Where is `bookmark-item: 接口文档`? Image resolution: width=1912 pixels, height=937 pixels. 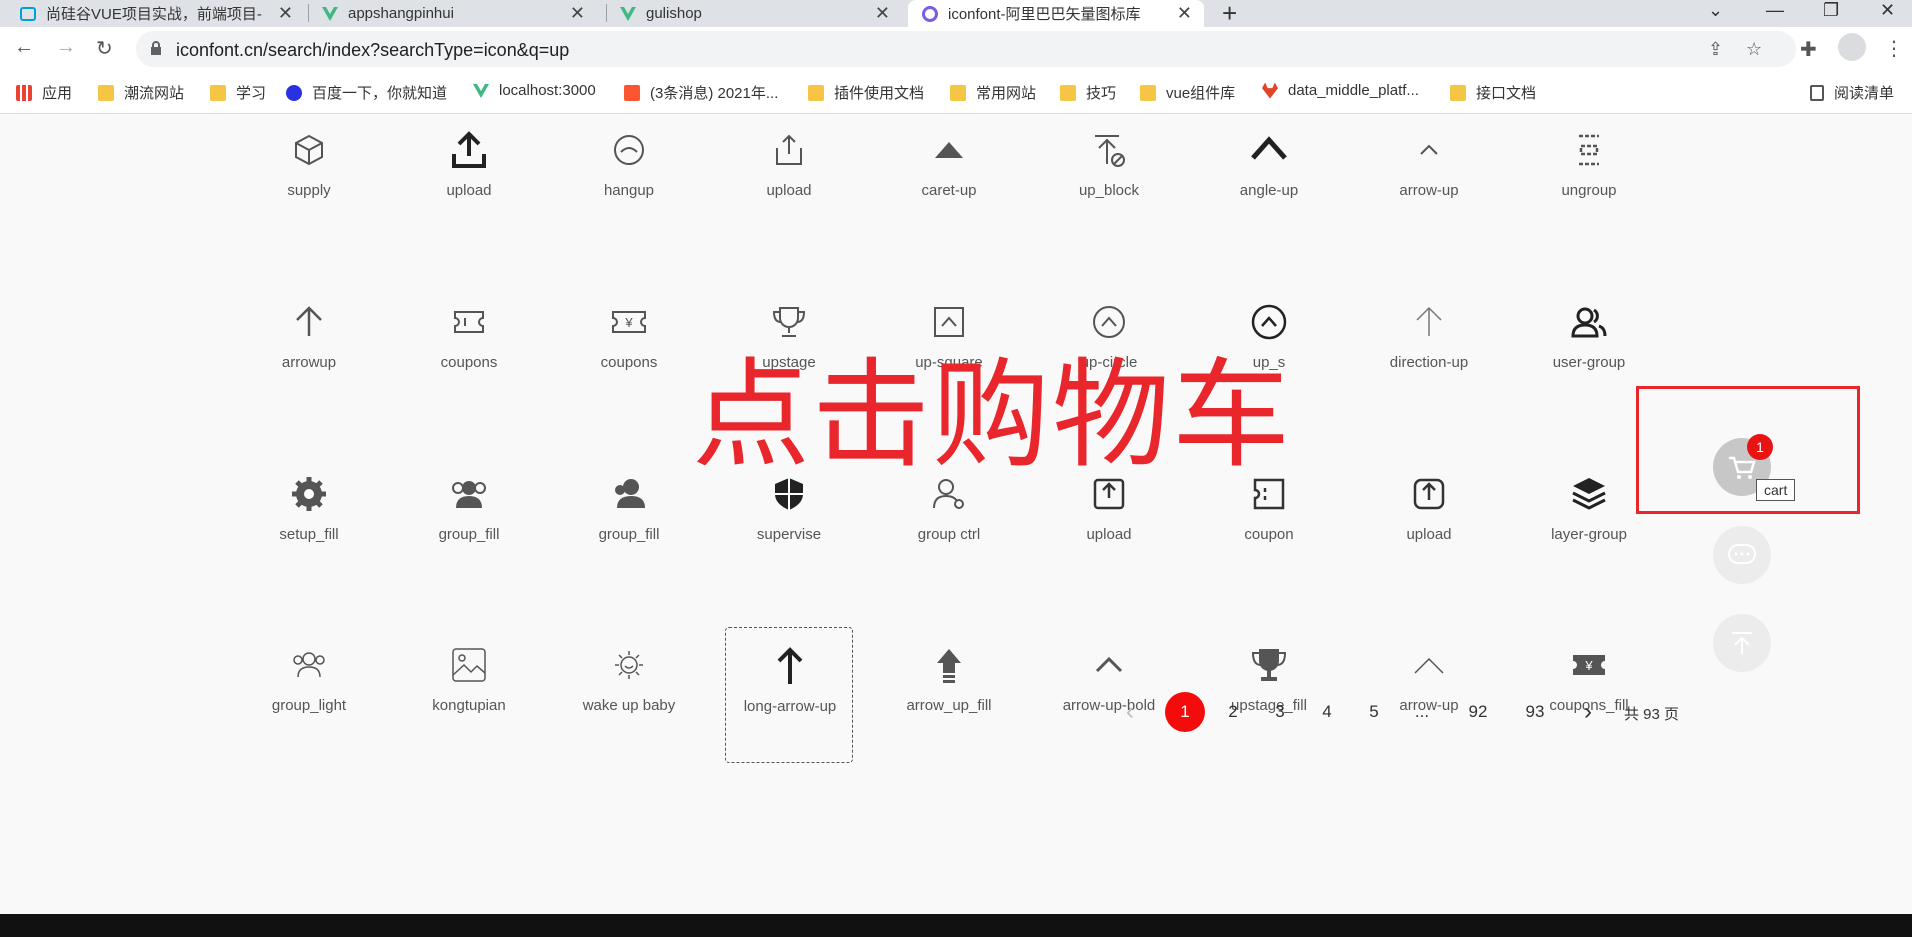
bookmark-item: 接口文档 is located at coordinates (1493, 92).